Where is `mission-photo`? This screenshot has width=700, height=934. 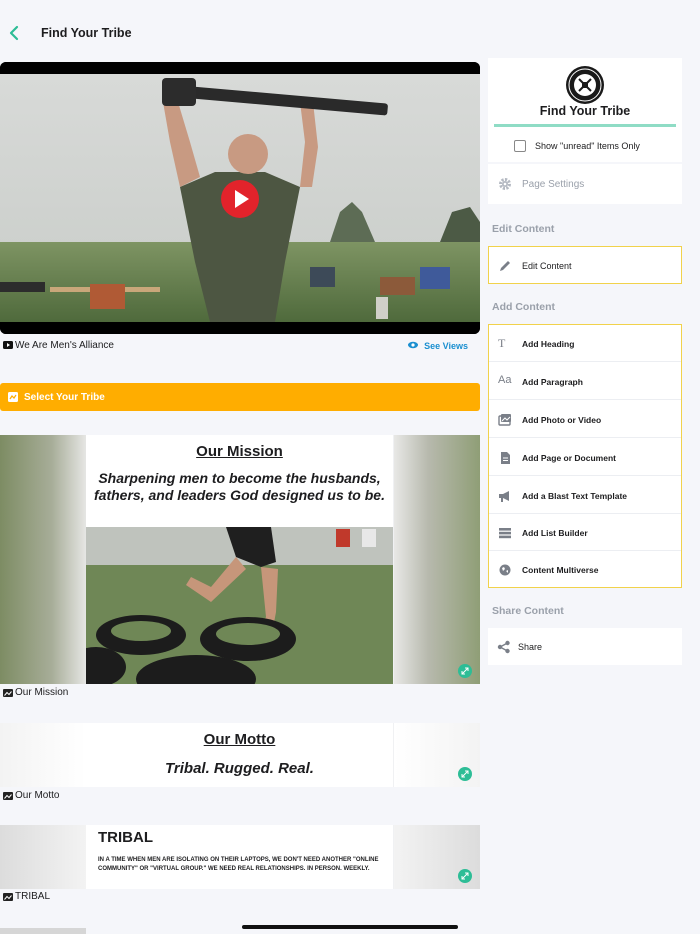
mission-photo is located at coordinates (239, 605).